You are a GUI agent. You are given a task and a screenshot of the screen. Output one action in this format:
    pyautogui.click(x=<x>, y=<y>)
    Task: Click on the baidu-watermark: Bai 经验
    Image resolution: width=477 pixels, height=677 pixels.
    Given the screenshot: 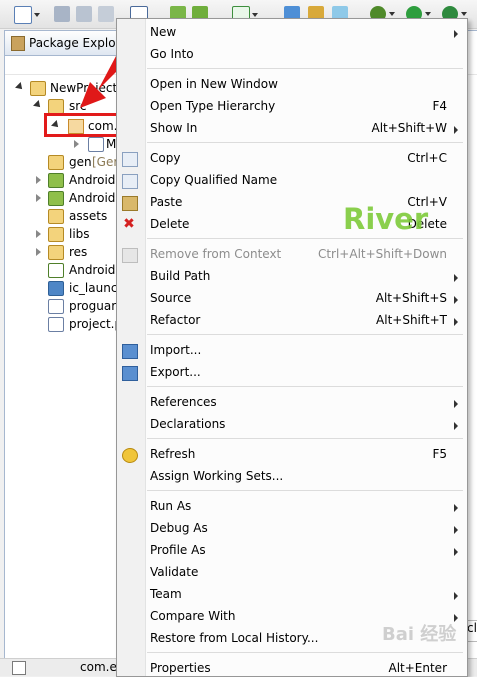 What is the action you would take?
    pyautogui.click(x=419, y=634)
    